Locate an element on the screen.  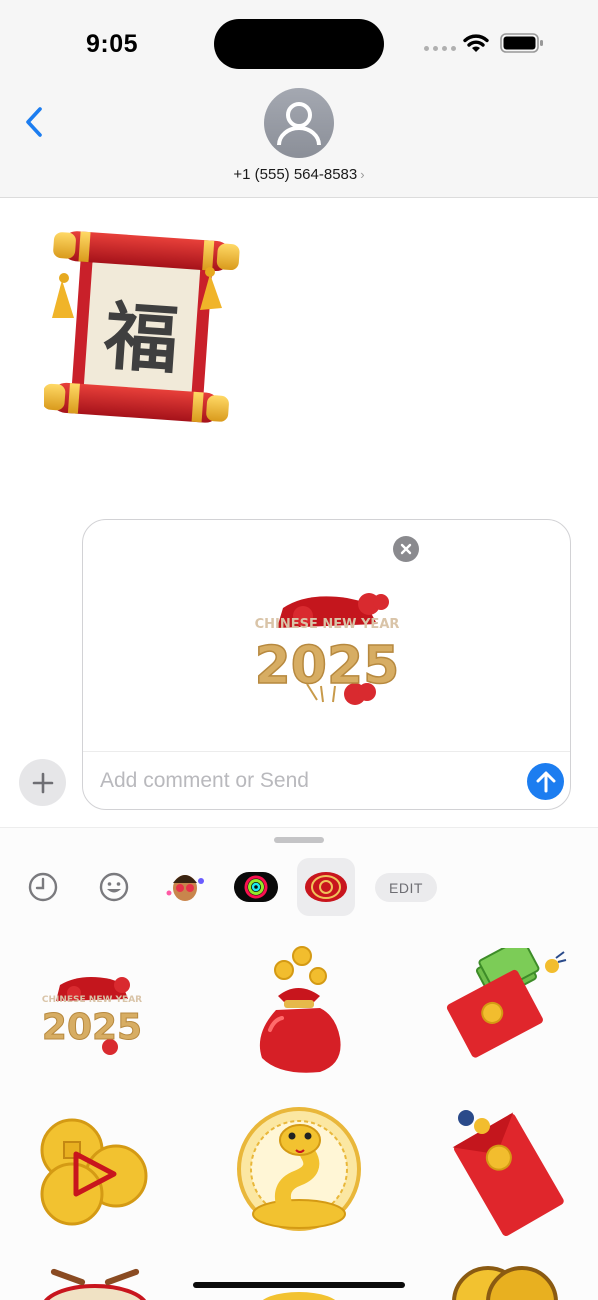
red-envelope-coin-icon is located at coordinates (508, 1173).